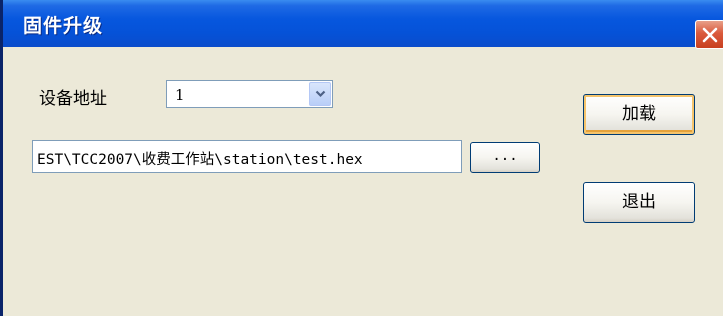 The width and height of the screenshot is (723, 316). I want to click on device-address-label: 设备地址, so click(73, 99).